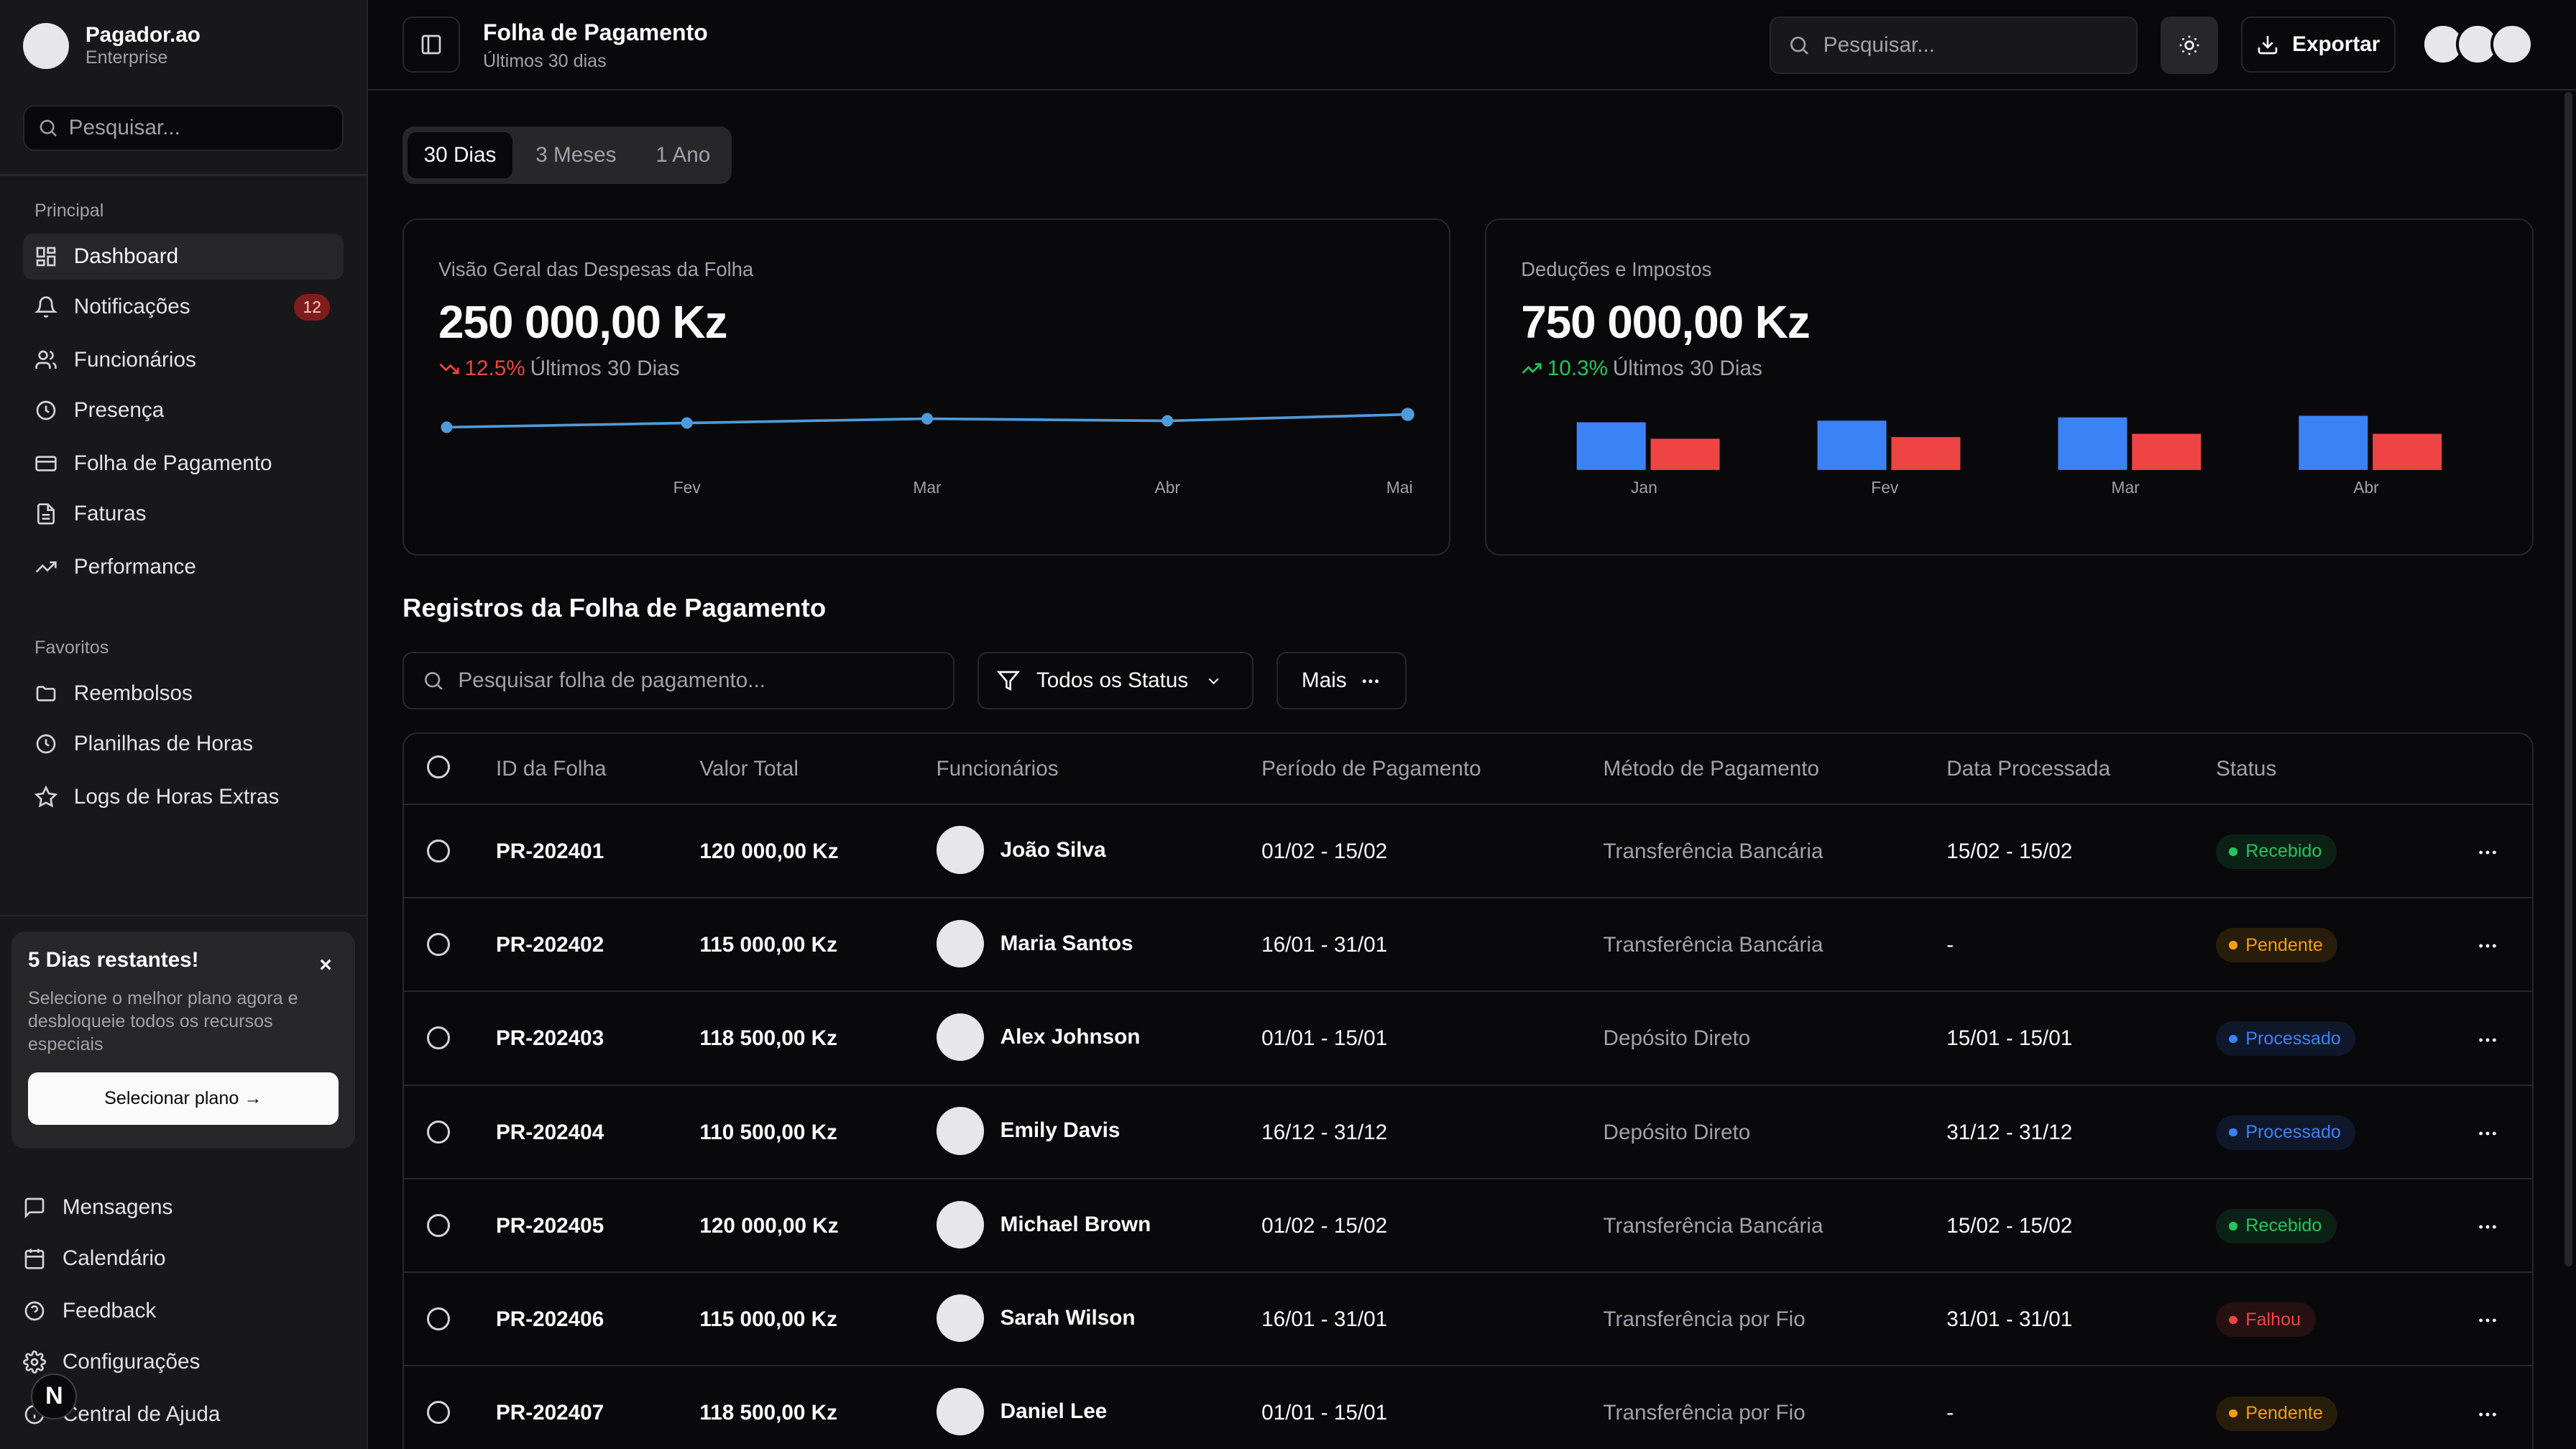 The width and height of the screenshot is (2576, 1449). I want to click on status-filter-dropdown: Todos os Status, so click(1115, 681).